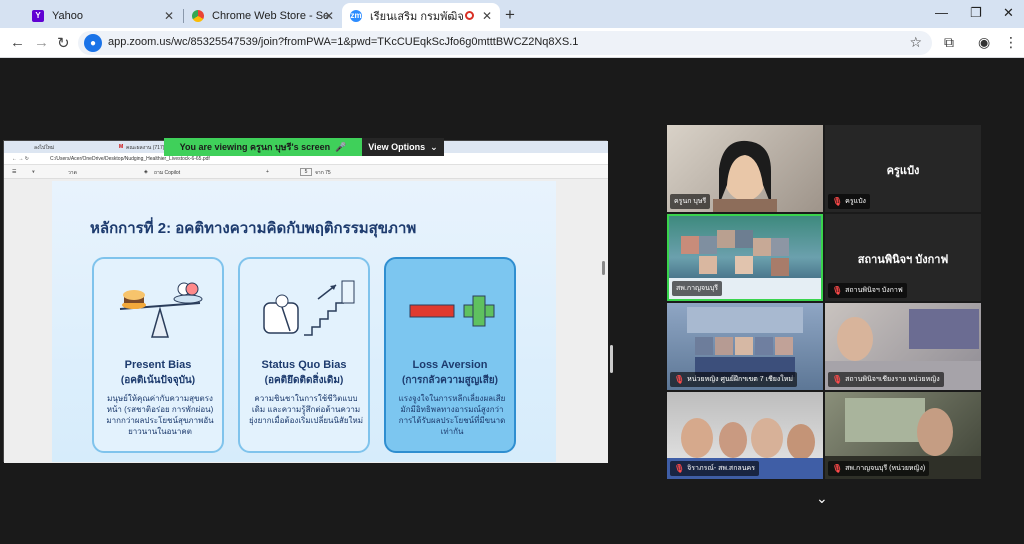  Describe the element at coordinates (63, 43) in the screenshot. I see `reload-icon: ↻` at that location.